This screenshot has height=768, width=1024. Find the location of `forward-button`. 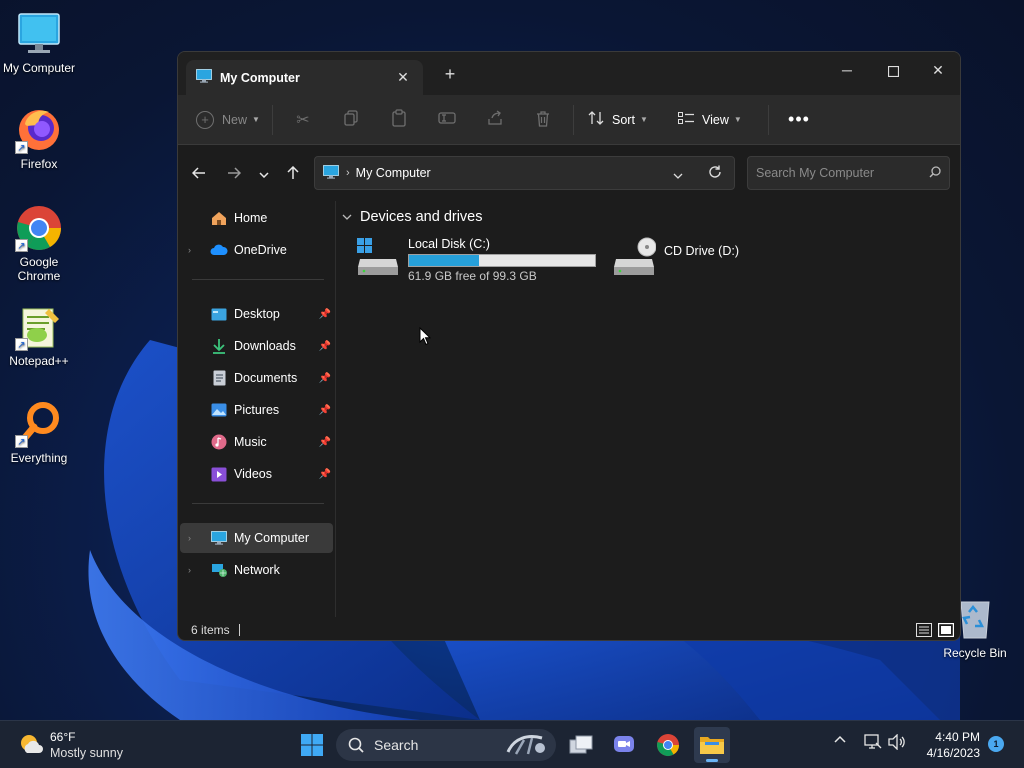

forward-button is located at coordinates (234, 174).